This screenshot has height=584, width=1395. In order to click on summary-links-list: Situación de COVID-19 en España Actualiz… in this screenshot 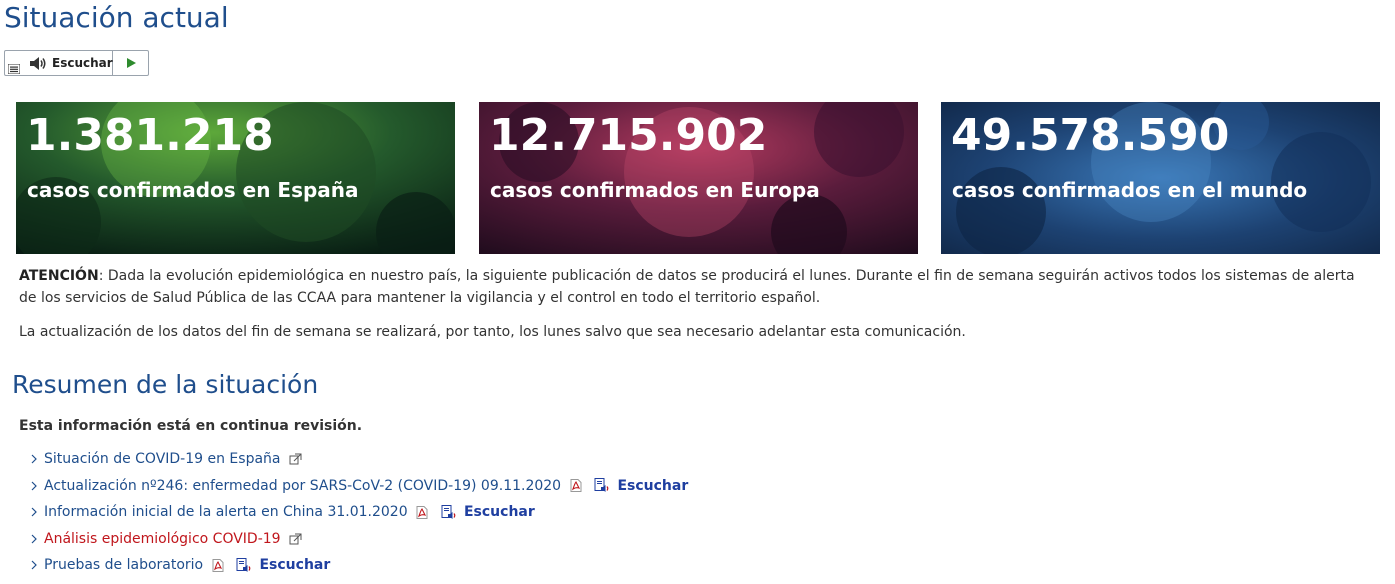, I will do `click(359, 514)`.